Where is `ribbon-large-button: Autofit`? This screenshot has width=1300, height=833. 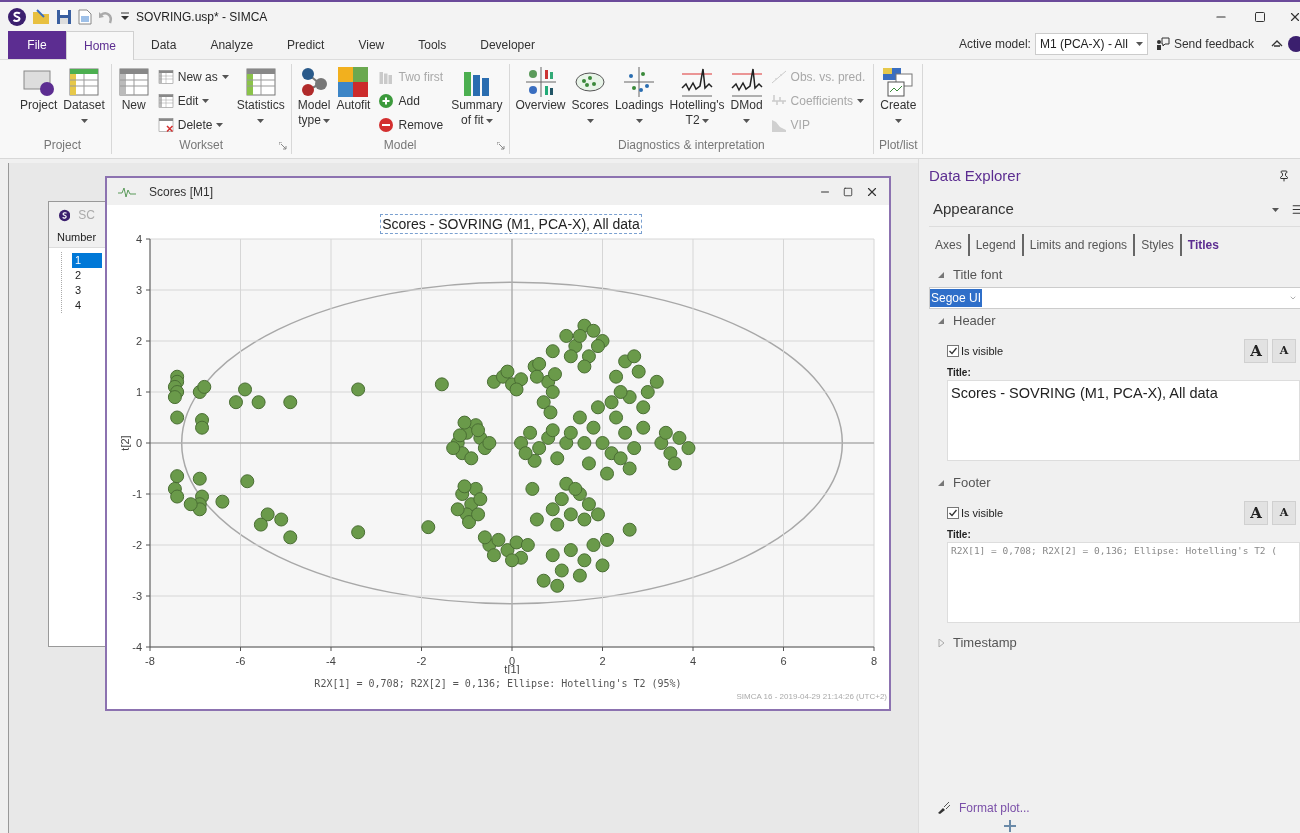
ribbon-large-button: Autofit is located at coordinates (353, 88).